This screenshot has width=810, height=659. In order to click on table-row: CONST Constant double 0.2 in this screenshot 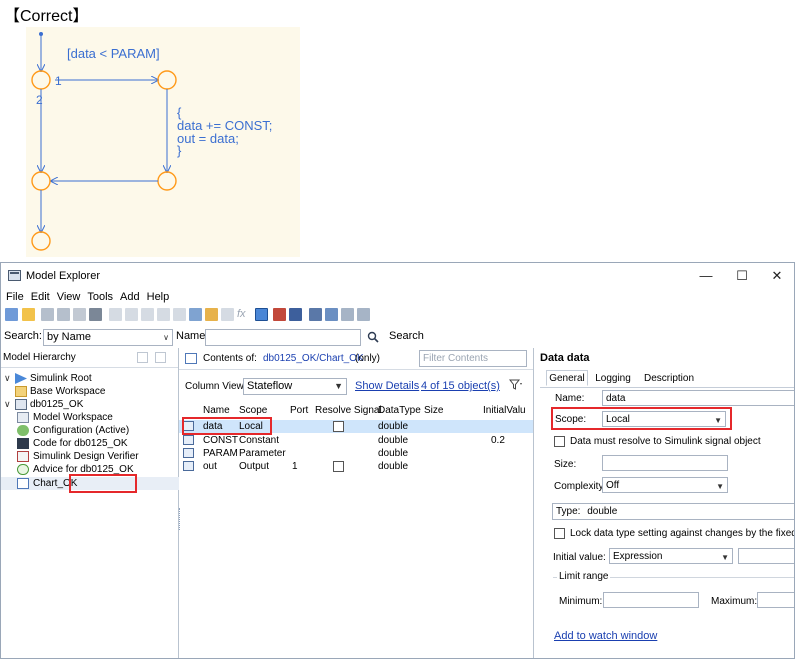, I will do `click(356, 440)`.